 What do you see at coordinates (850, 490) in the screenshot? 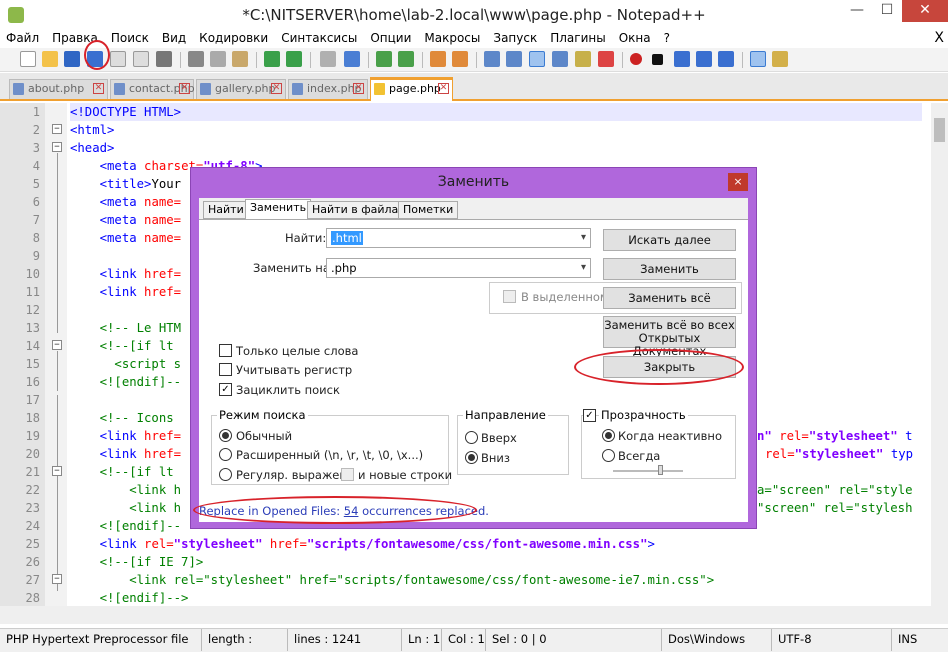
I see `code-token: rel=` at bounding box center [850, 490].